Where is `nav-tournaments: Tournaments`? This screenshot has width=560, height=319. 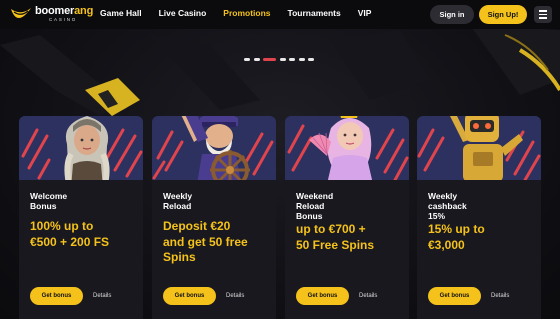
nav-tournaments: Tournaments is located at coordinates (314, 13).